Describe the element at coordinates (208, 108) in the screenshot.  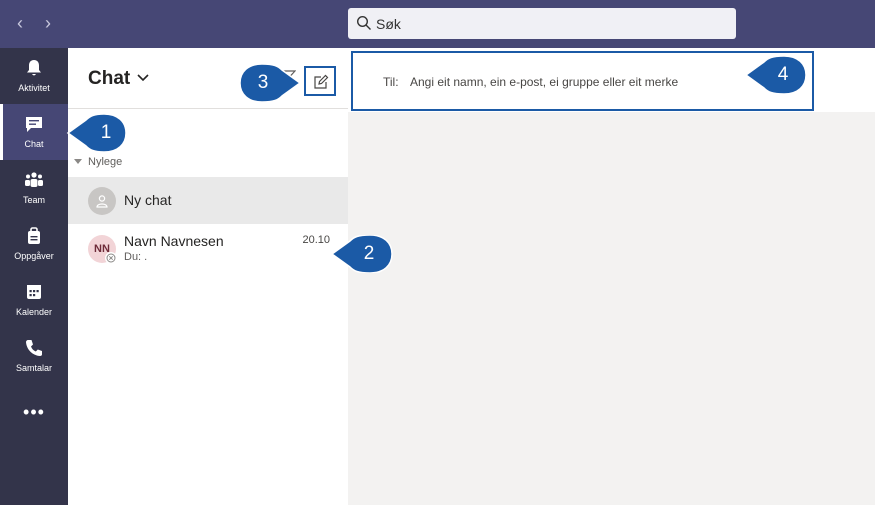
I see `header-divider` at that location.